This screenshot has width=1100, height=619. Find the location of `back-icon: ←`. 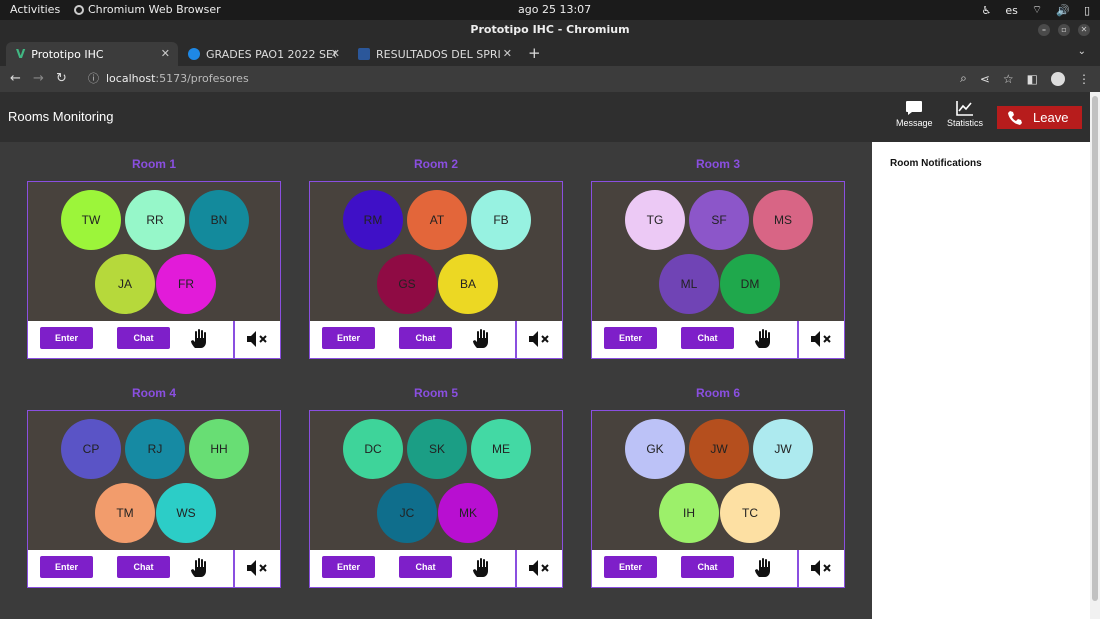

back-icon: ← is located at coordinates (15, 78).